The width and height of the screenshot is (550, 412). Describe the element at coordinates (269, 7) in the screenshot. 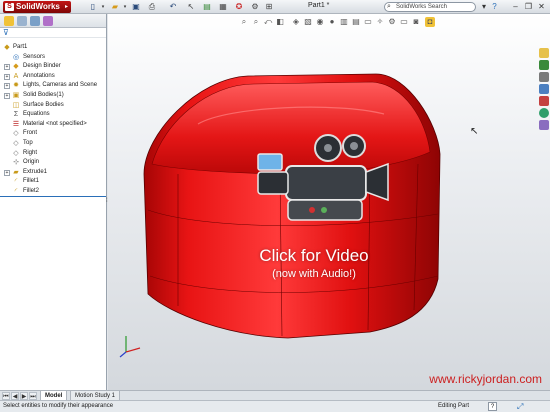

I see `toolbar-options-icon: ⊞` at that location.